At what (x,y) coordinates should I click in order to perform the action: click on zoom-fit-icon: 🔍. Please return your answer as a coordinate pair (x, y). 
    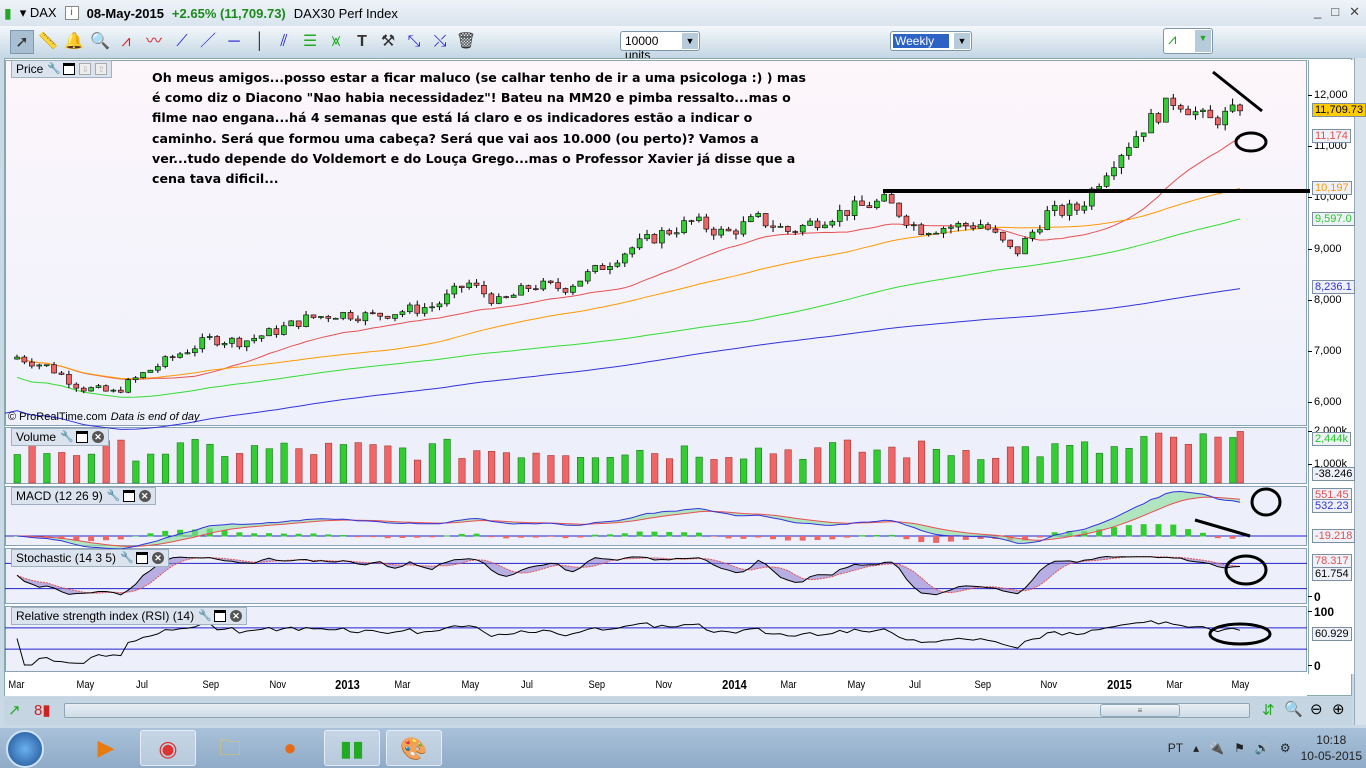
    Looking at the image, I should click on (1293, 709).